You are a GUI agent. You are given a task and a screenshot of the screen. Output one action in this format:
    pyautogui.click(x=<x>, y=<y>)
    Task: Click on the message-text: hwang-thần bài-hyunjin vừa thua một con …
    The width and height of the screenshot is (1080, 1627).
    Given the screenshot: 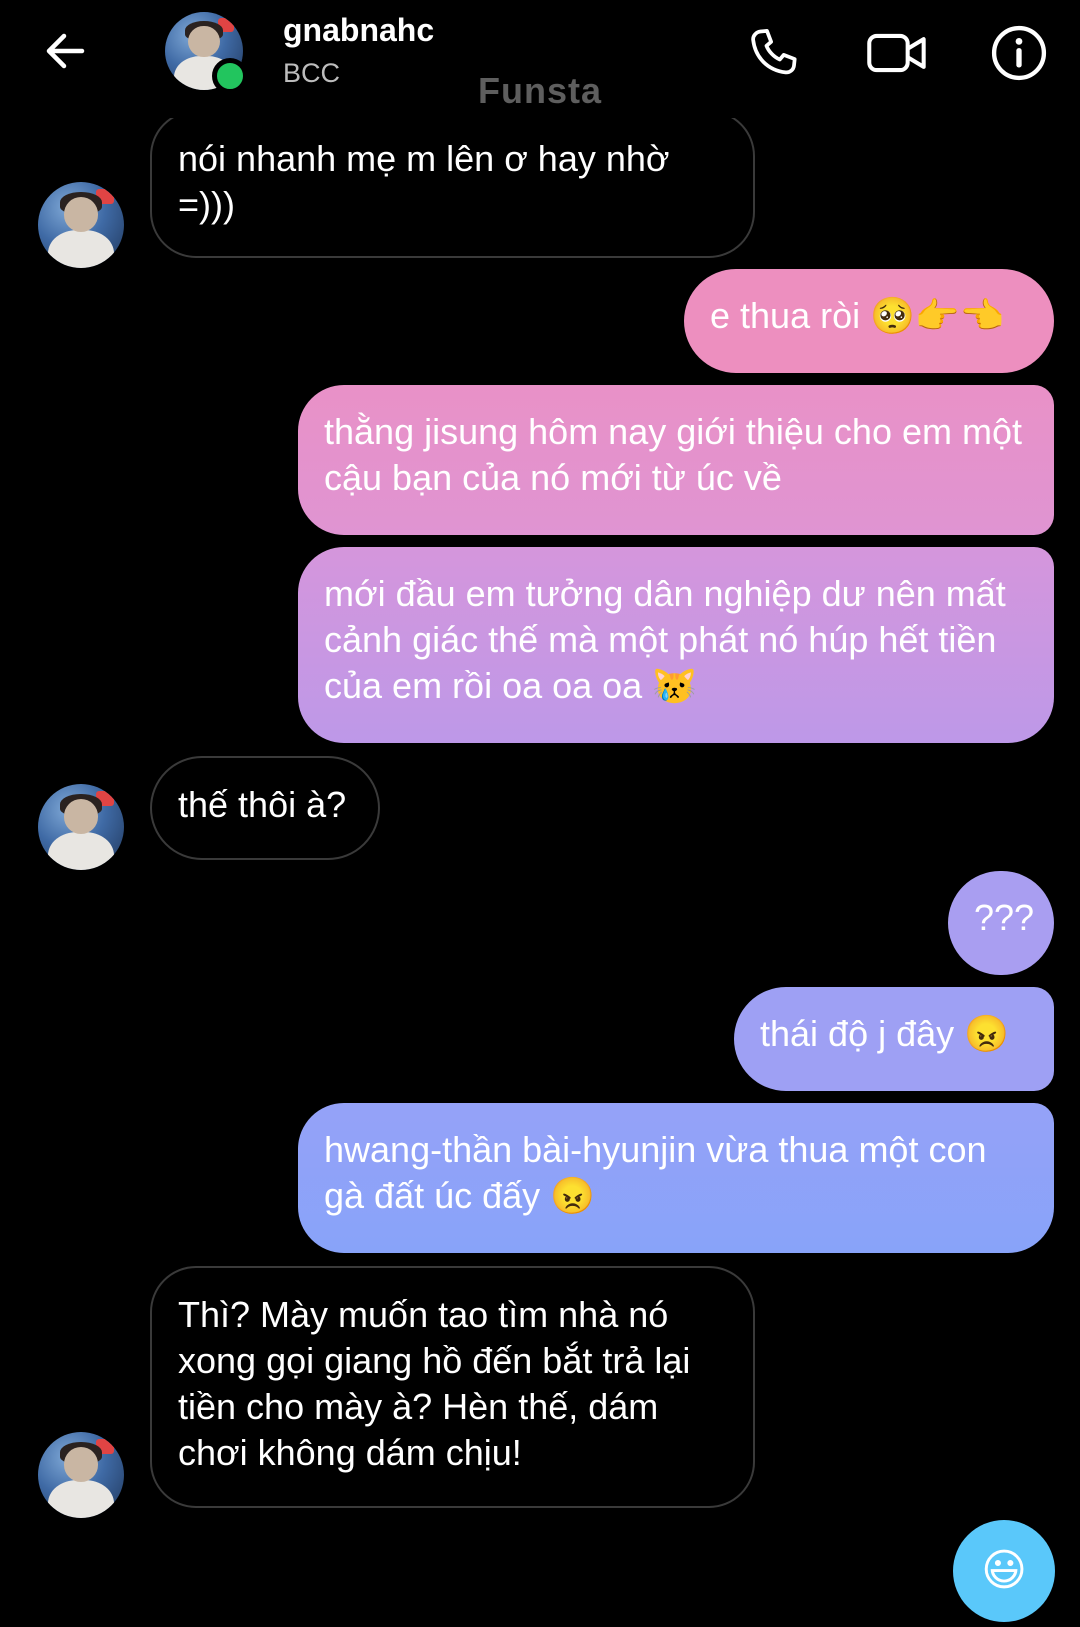 What is the action you would take?
    pyautogui.click(x=655, y=1172)
    